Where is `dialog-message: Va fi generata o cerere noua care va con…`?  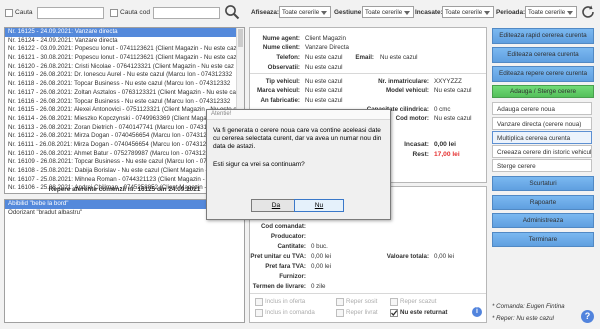 dialog-message: Va fi generata o cerere noua care va con… is located at coordinates (297, 139).